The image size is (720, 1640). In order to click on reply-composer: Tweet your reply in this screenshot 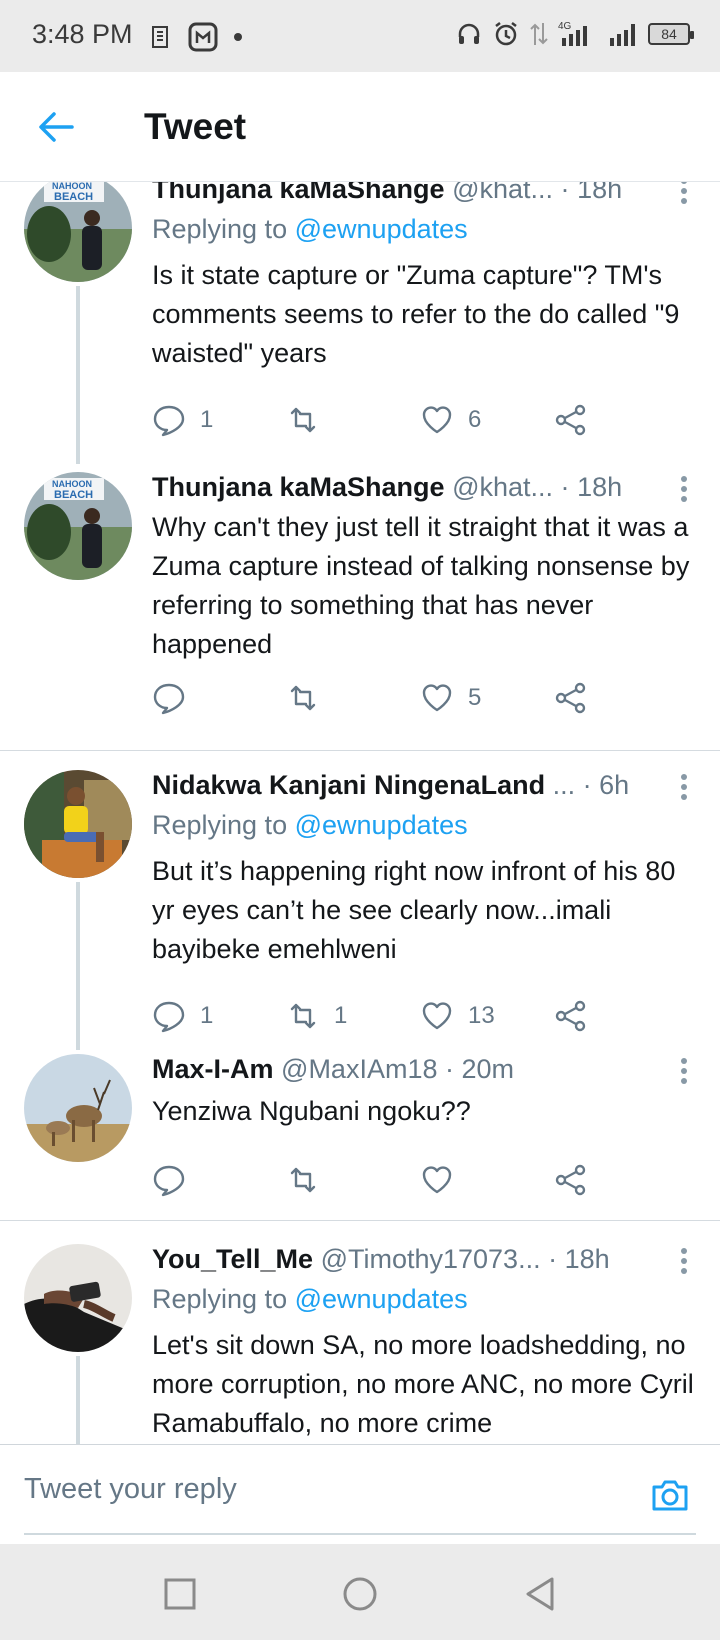, I will do `click(360, 1494)`.